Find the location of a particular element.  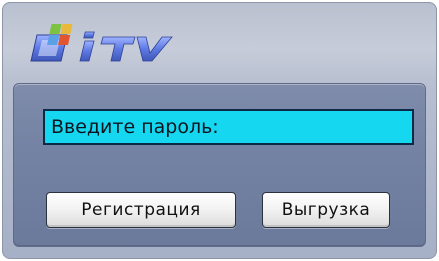

register-button: Регистрация is located at coordinates (141, 210).